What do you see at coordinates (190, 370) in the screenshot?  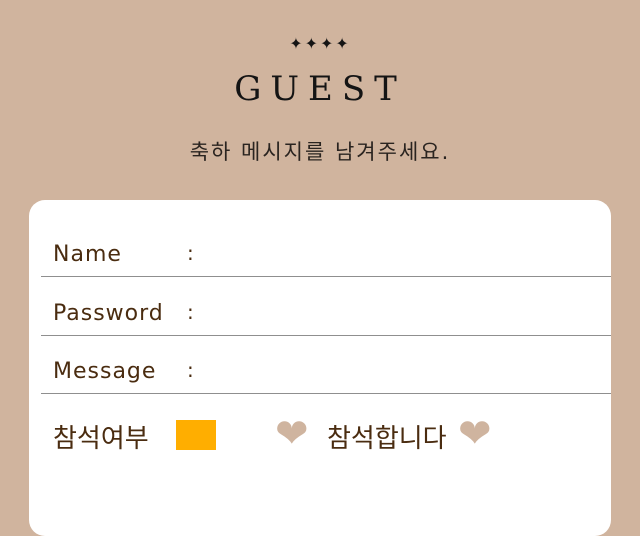 I see `message-colon: :` at bounding box center [190, 370].